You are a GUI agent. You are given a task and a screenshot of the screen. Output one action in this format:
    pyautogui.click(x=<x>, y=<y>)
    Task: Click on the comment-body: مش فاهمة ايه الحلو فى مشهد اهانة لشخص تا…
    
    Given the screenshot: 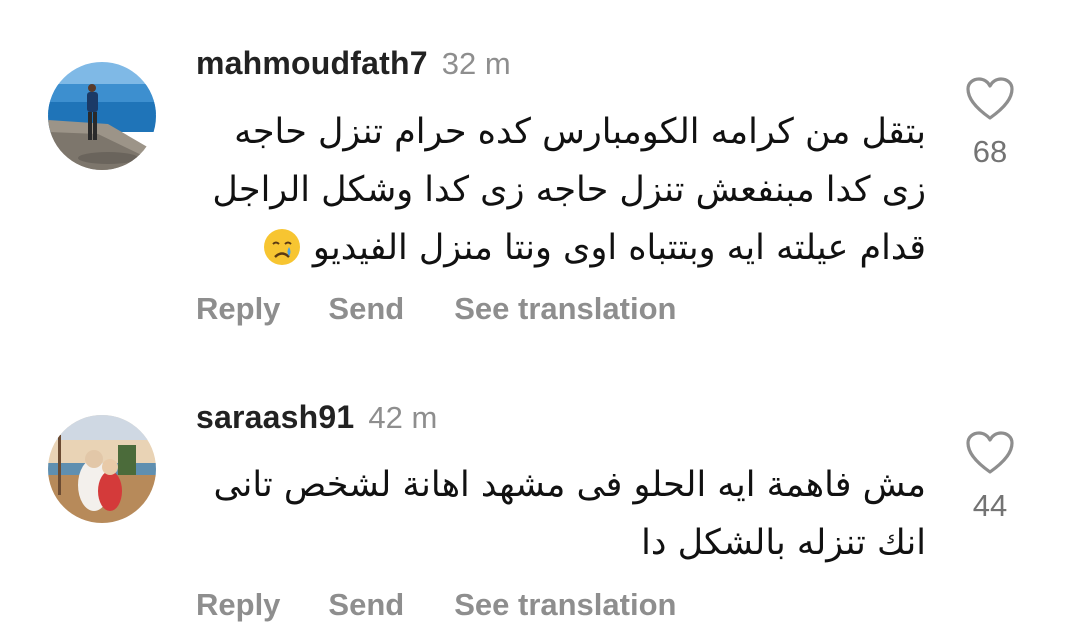 What is the action you would take?
    pyautogui.click(x=569, y=514)
    